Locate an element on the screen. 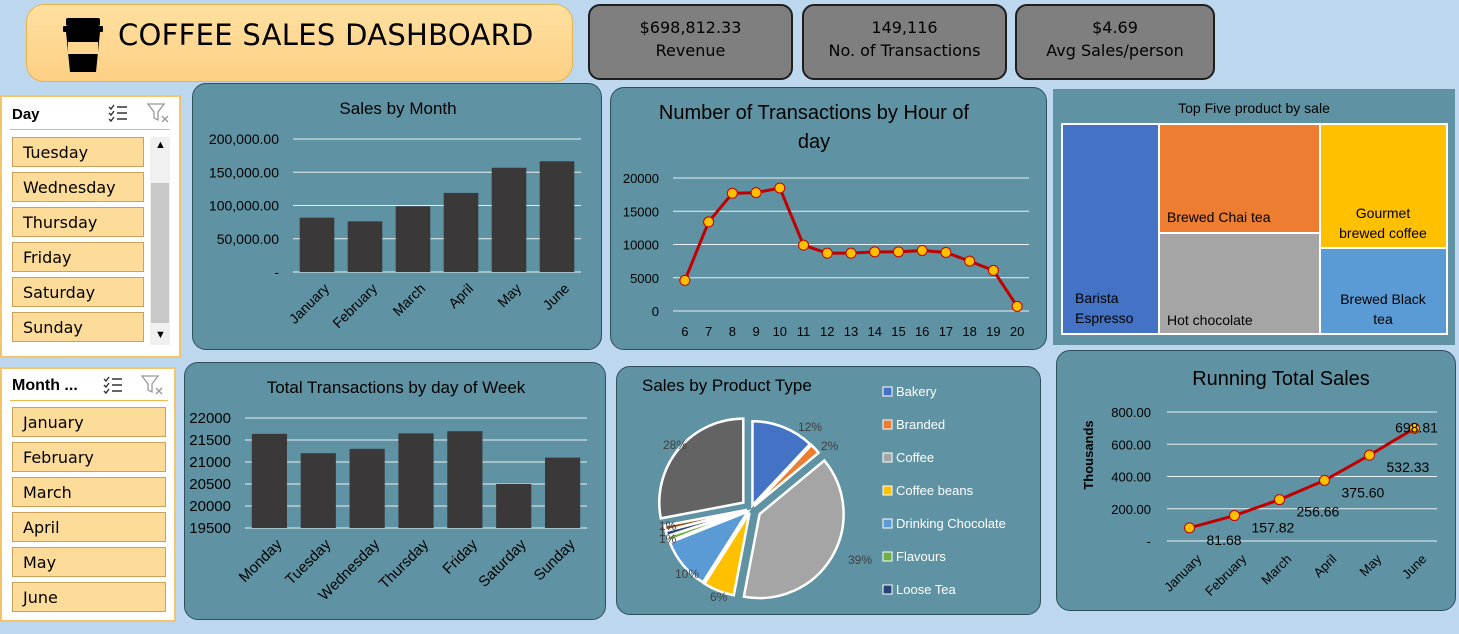 This screenshot has width=1459, height=634. x-tick-label: 16 is located at coordinates (922, 331).